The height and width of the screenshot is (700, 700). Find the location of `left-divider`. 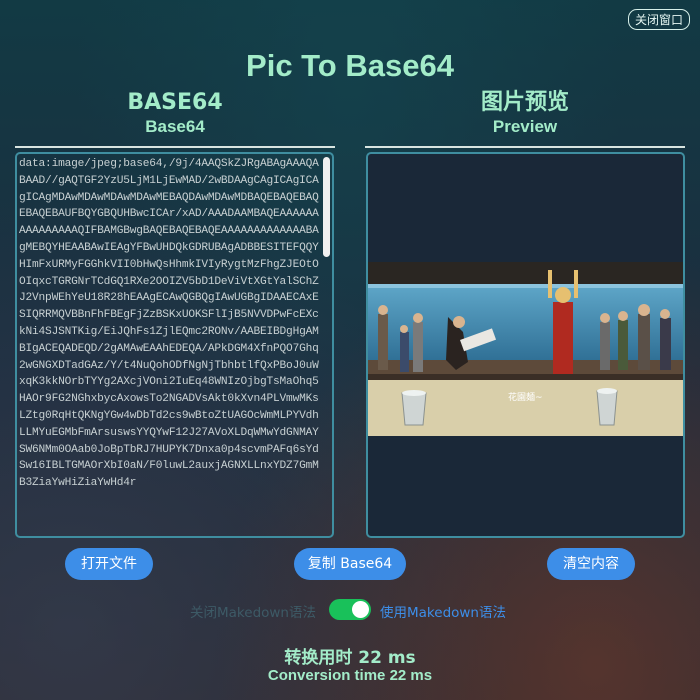

left-divider is located at coordinates (175, 147).